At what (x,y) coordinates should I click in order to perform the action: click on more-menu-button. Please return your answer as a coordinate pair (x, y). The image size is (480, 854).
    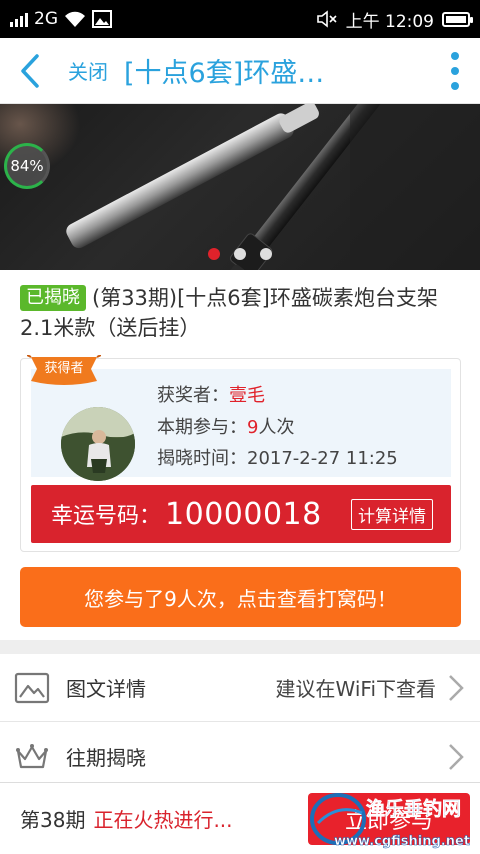
    Looking at the image, I should click on (455, 71).